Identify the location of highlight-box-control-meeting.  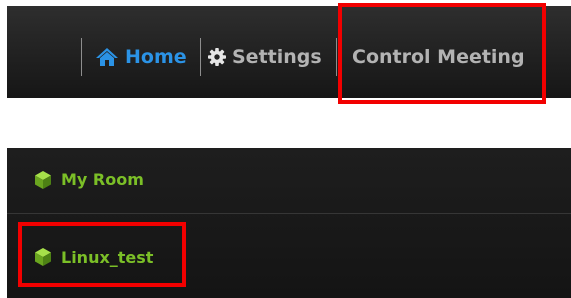
(442, 53).